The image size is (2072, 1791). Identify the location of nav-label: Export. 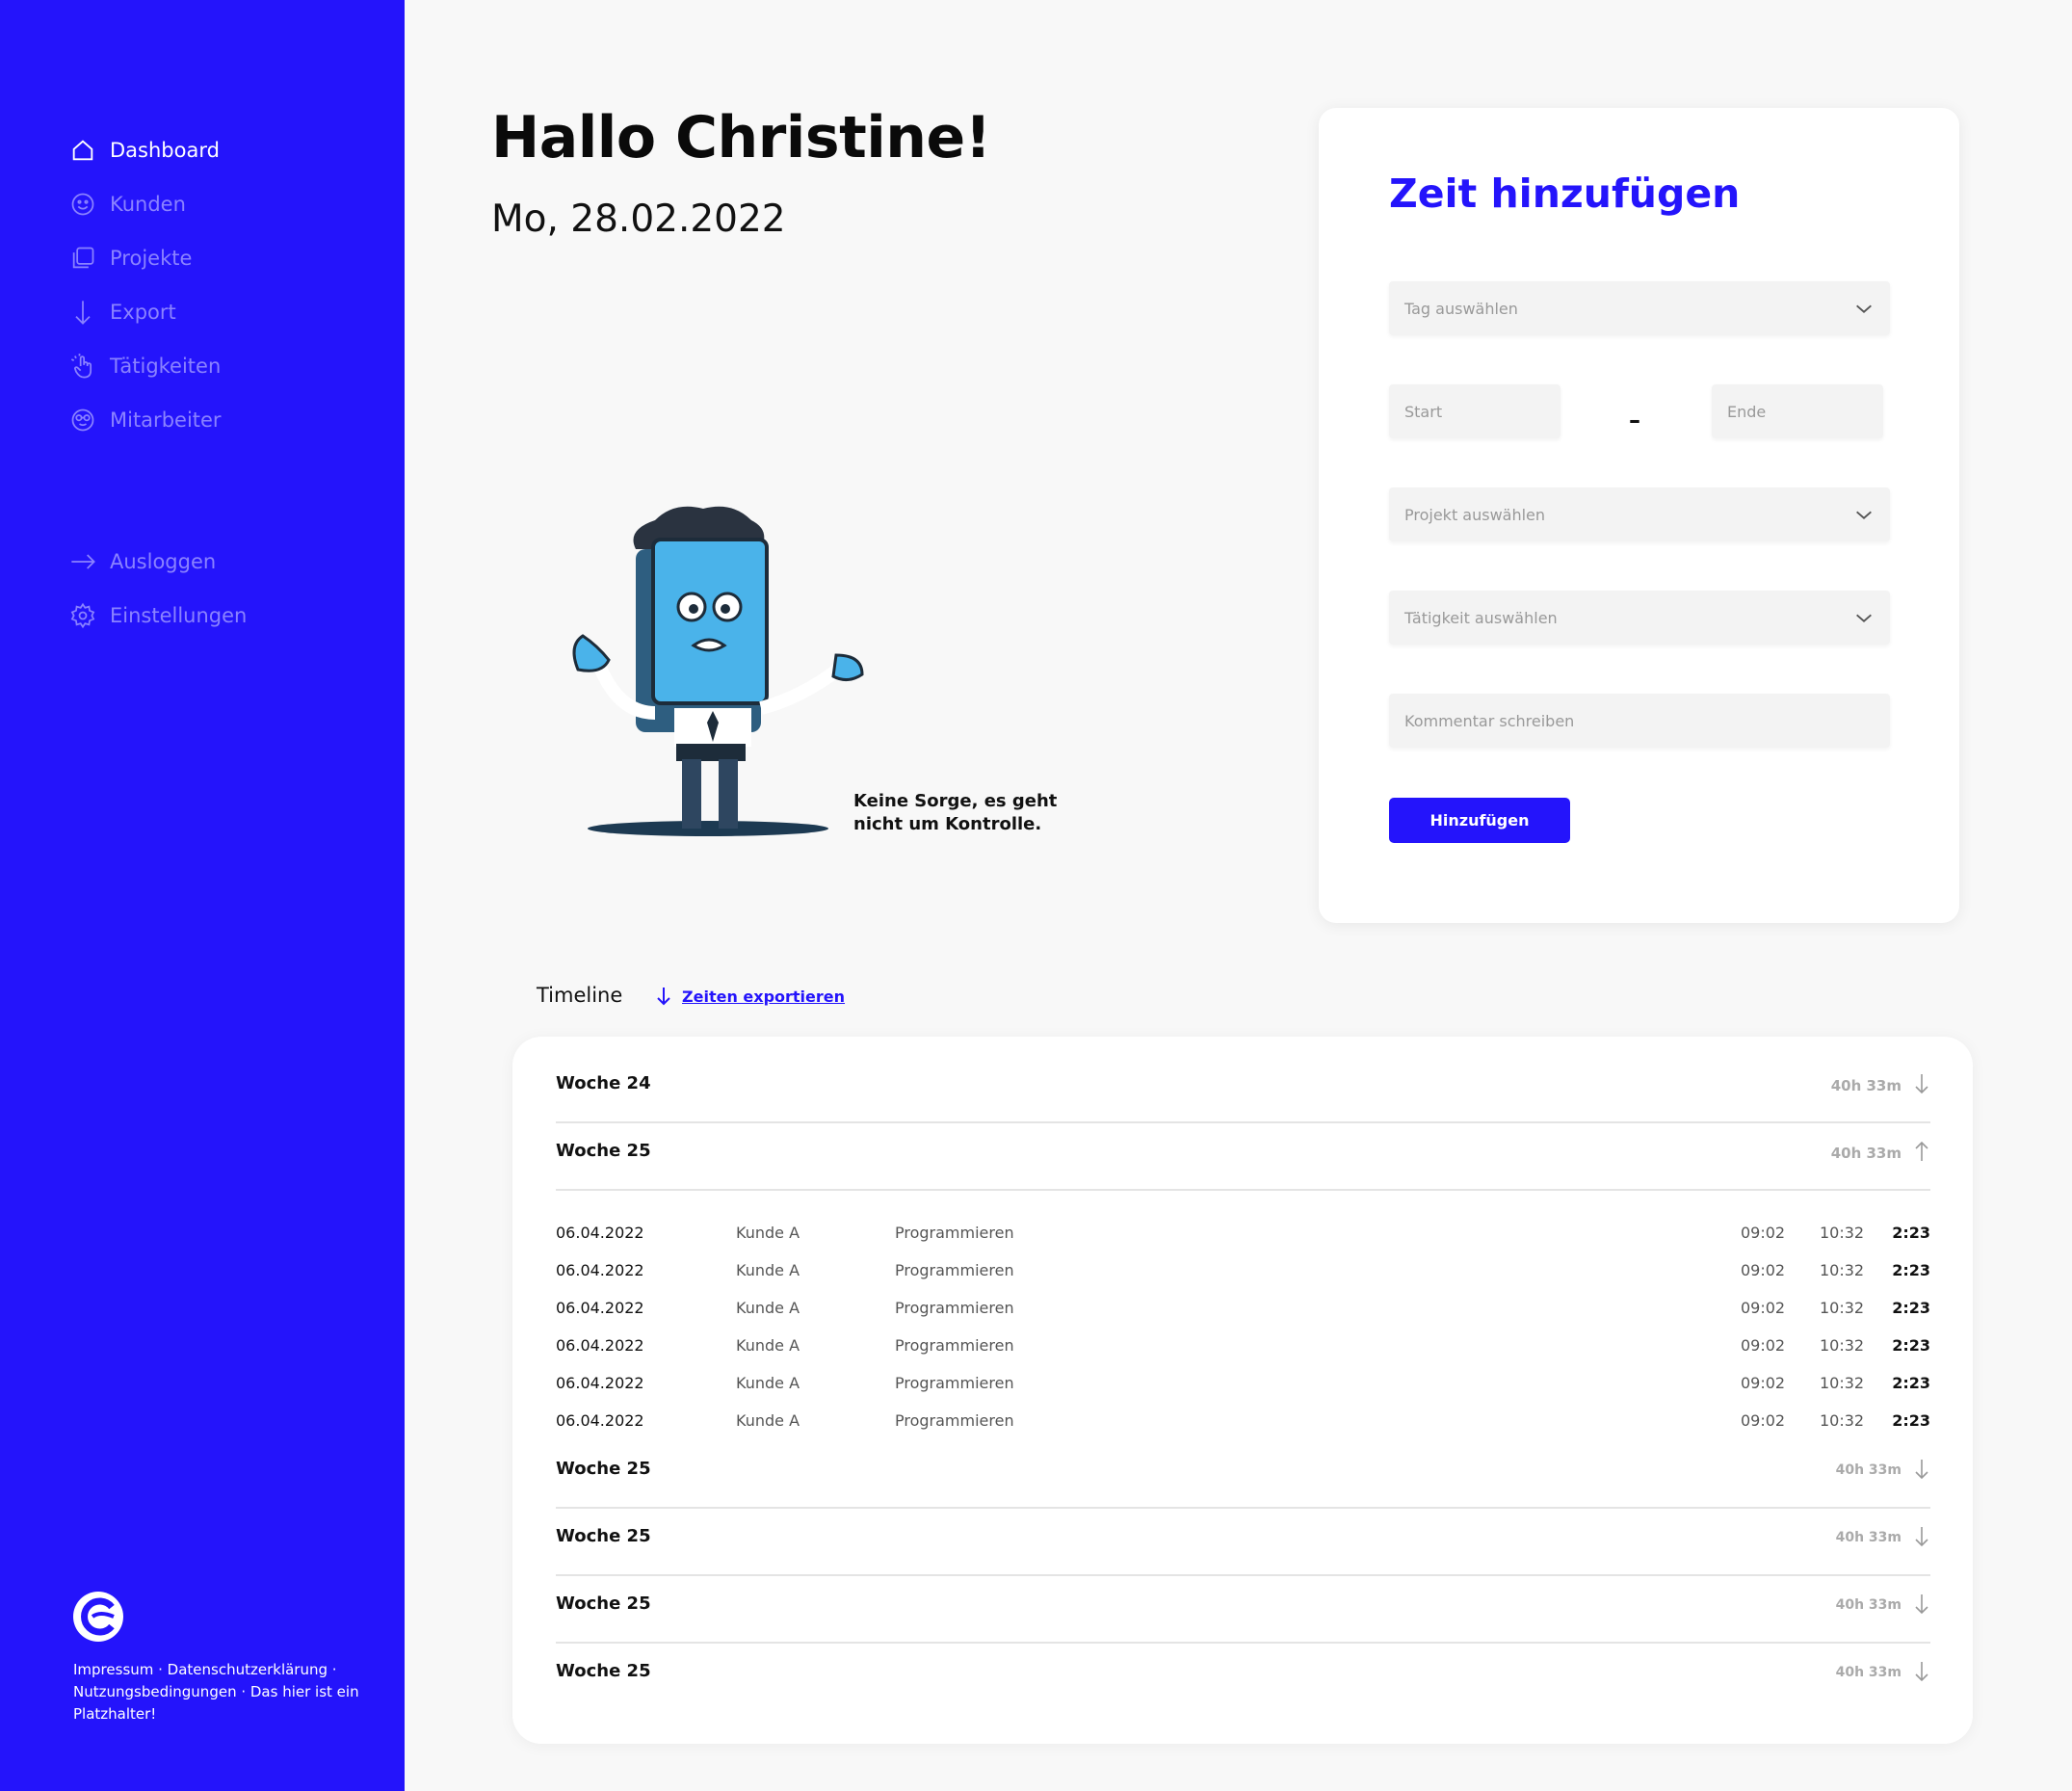
(143, 312).